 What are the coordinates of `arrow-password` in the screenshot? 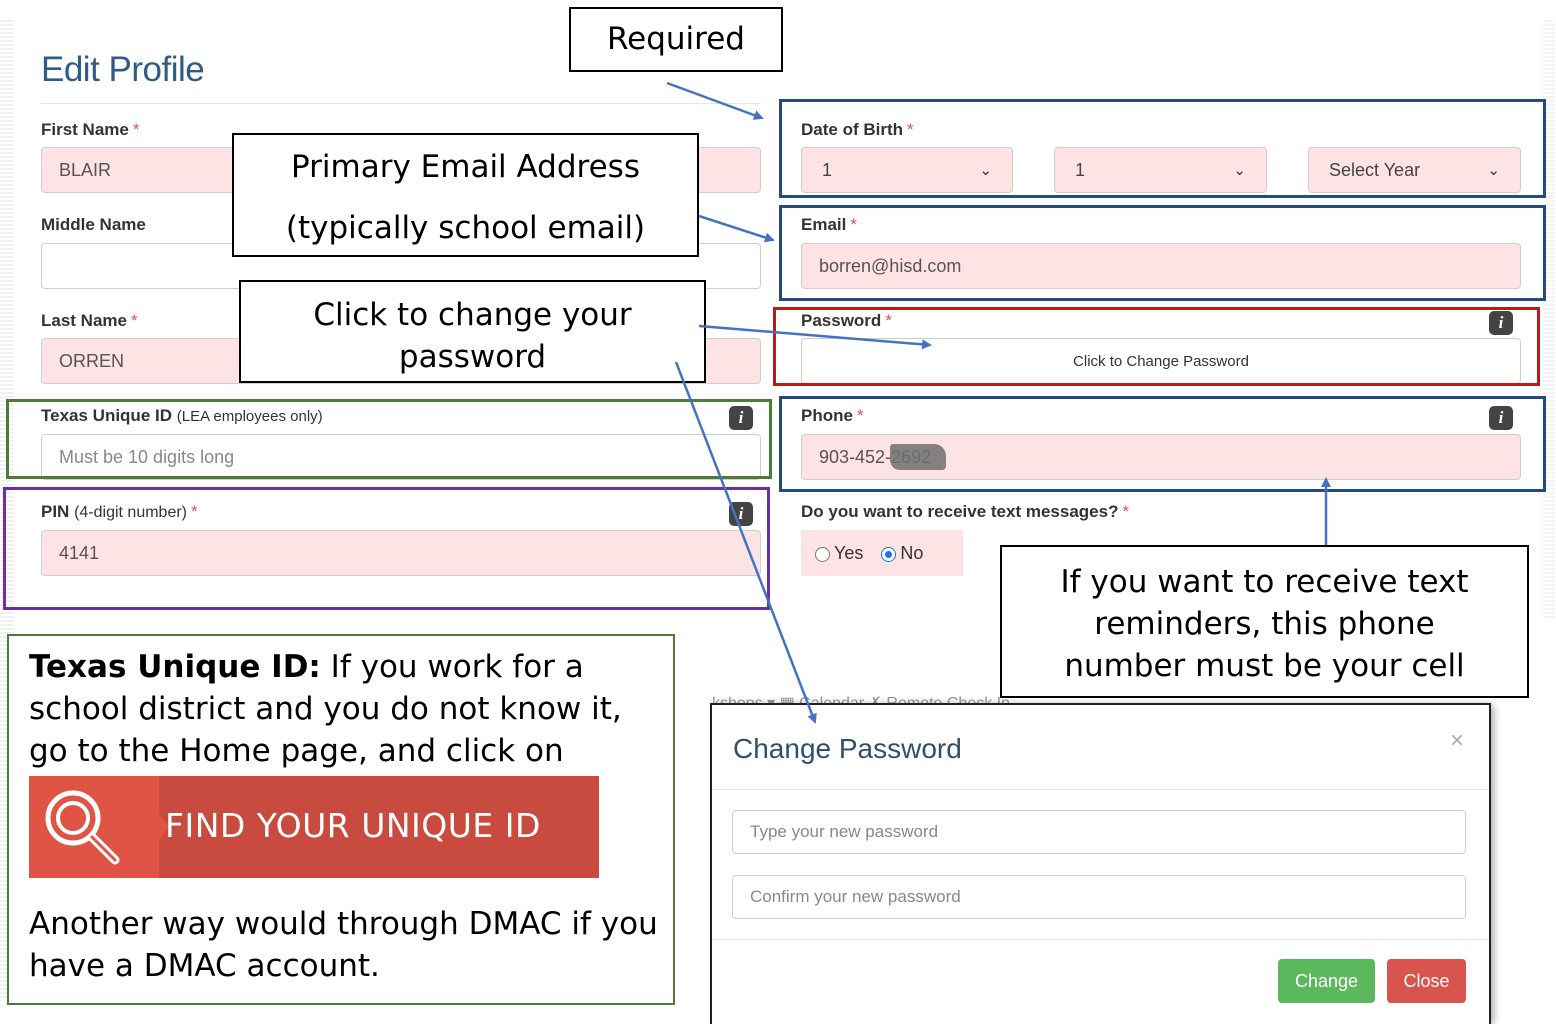 It's located at (815, 337).